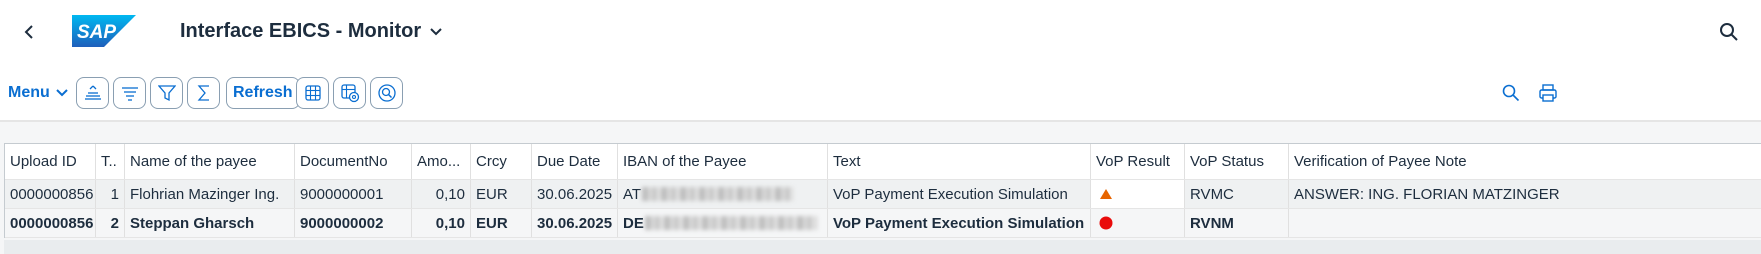 This screenshot has width=1761, height=254. What do you see at coordinates (353, 194) in the screenshot?
I see `cell-document-no: 9000000001` at bounding box center [353, 194].